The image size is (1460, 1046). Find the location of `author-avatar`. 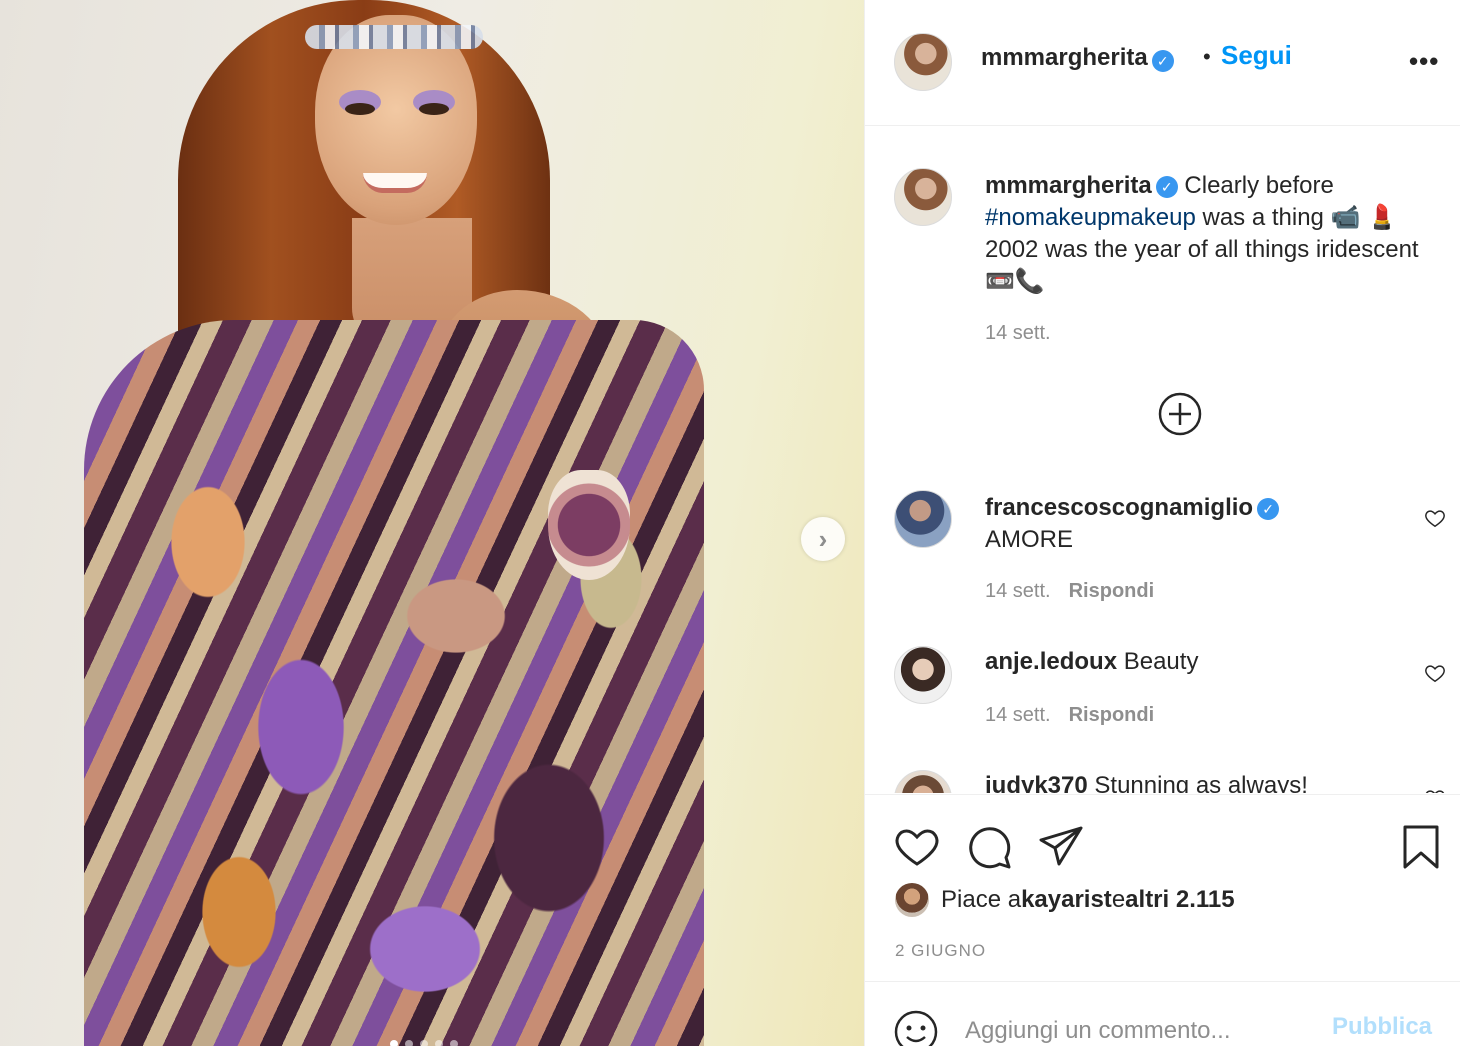

author-avatar is located at coordinates (923, 62).